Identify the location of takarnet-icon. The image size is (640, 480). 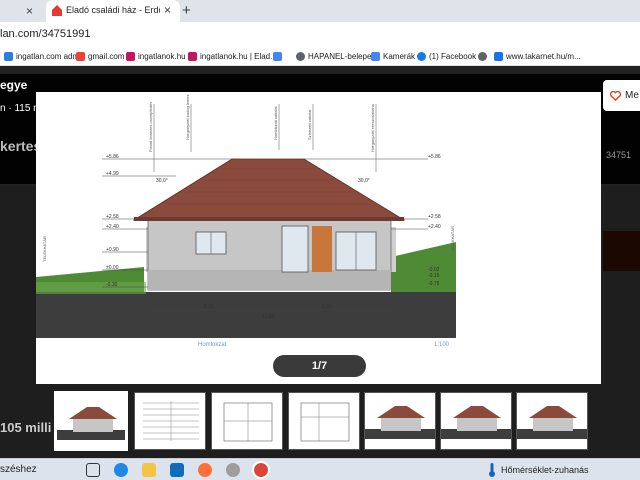
(498, 56).